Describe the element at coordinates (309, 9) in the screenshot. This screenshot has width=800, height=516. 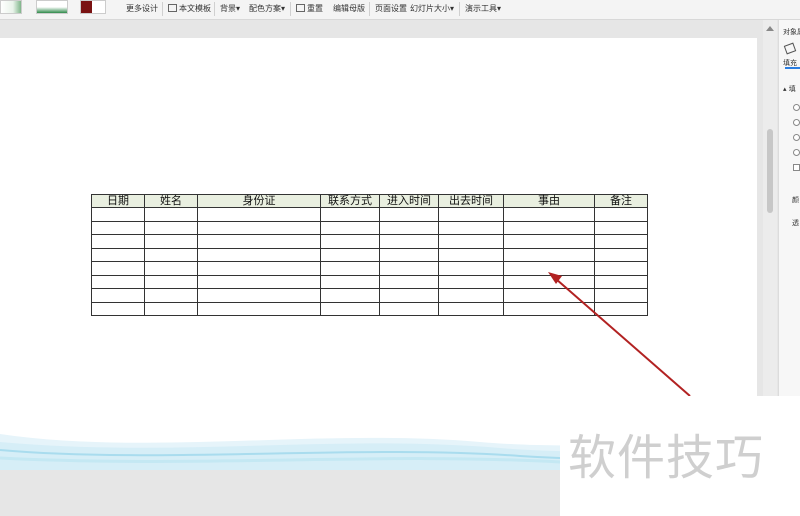
I see `reset-button: 重置` at that location.